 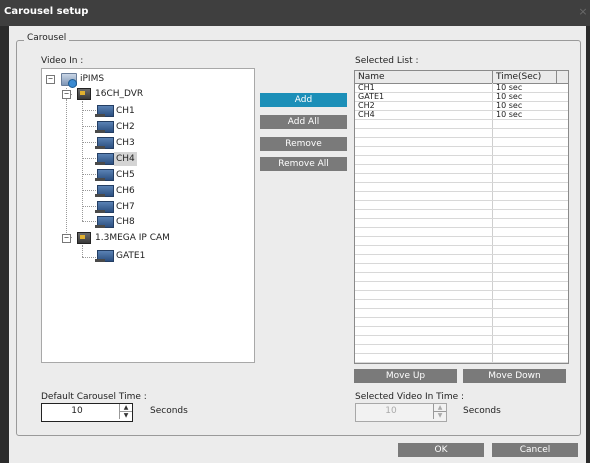 What do you see at coordinates (461, 88) in the screenshot?
I see `table-row: CH1 10 sec` at bounding box center [461, 88].